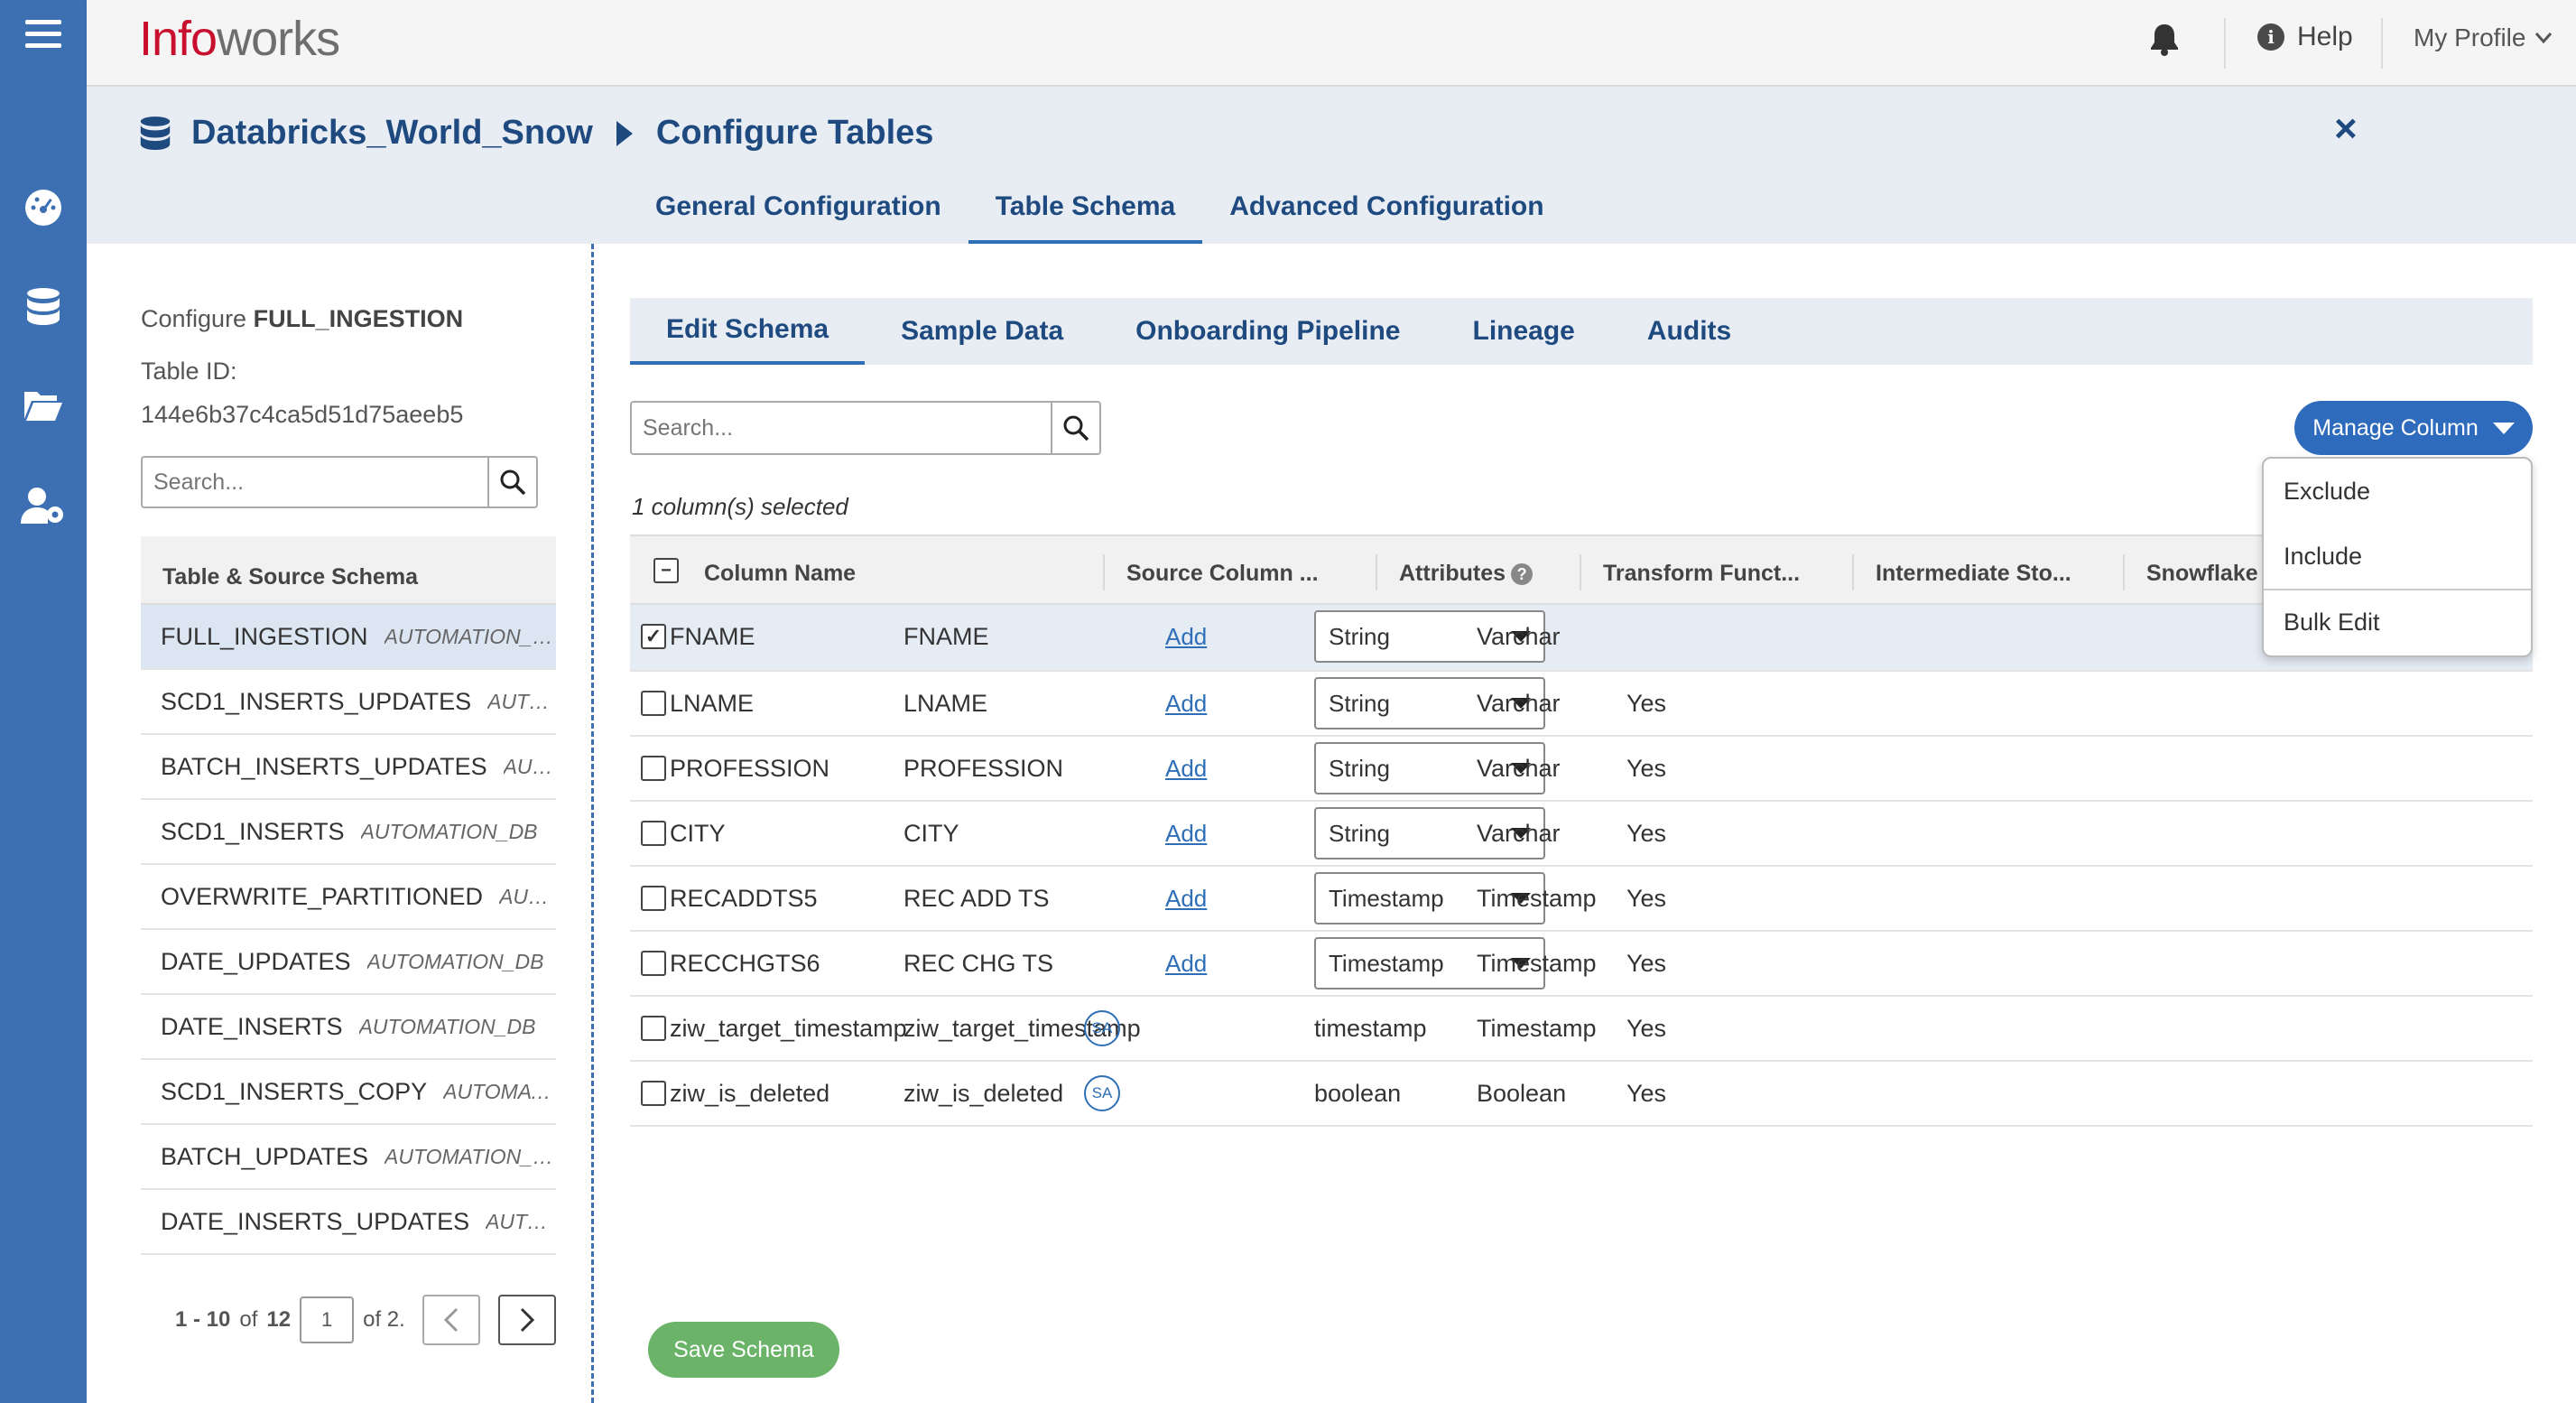 This screenshot has width=2576, height=1403. Describe the element at coordinates (189, 372) in the screenshot. I see `table-id-label: Table ID:` at that location.